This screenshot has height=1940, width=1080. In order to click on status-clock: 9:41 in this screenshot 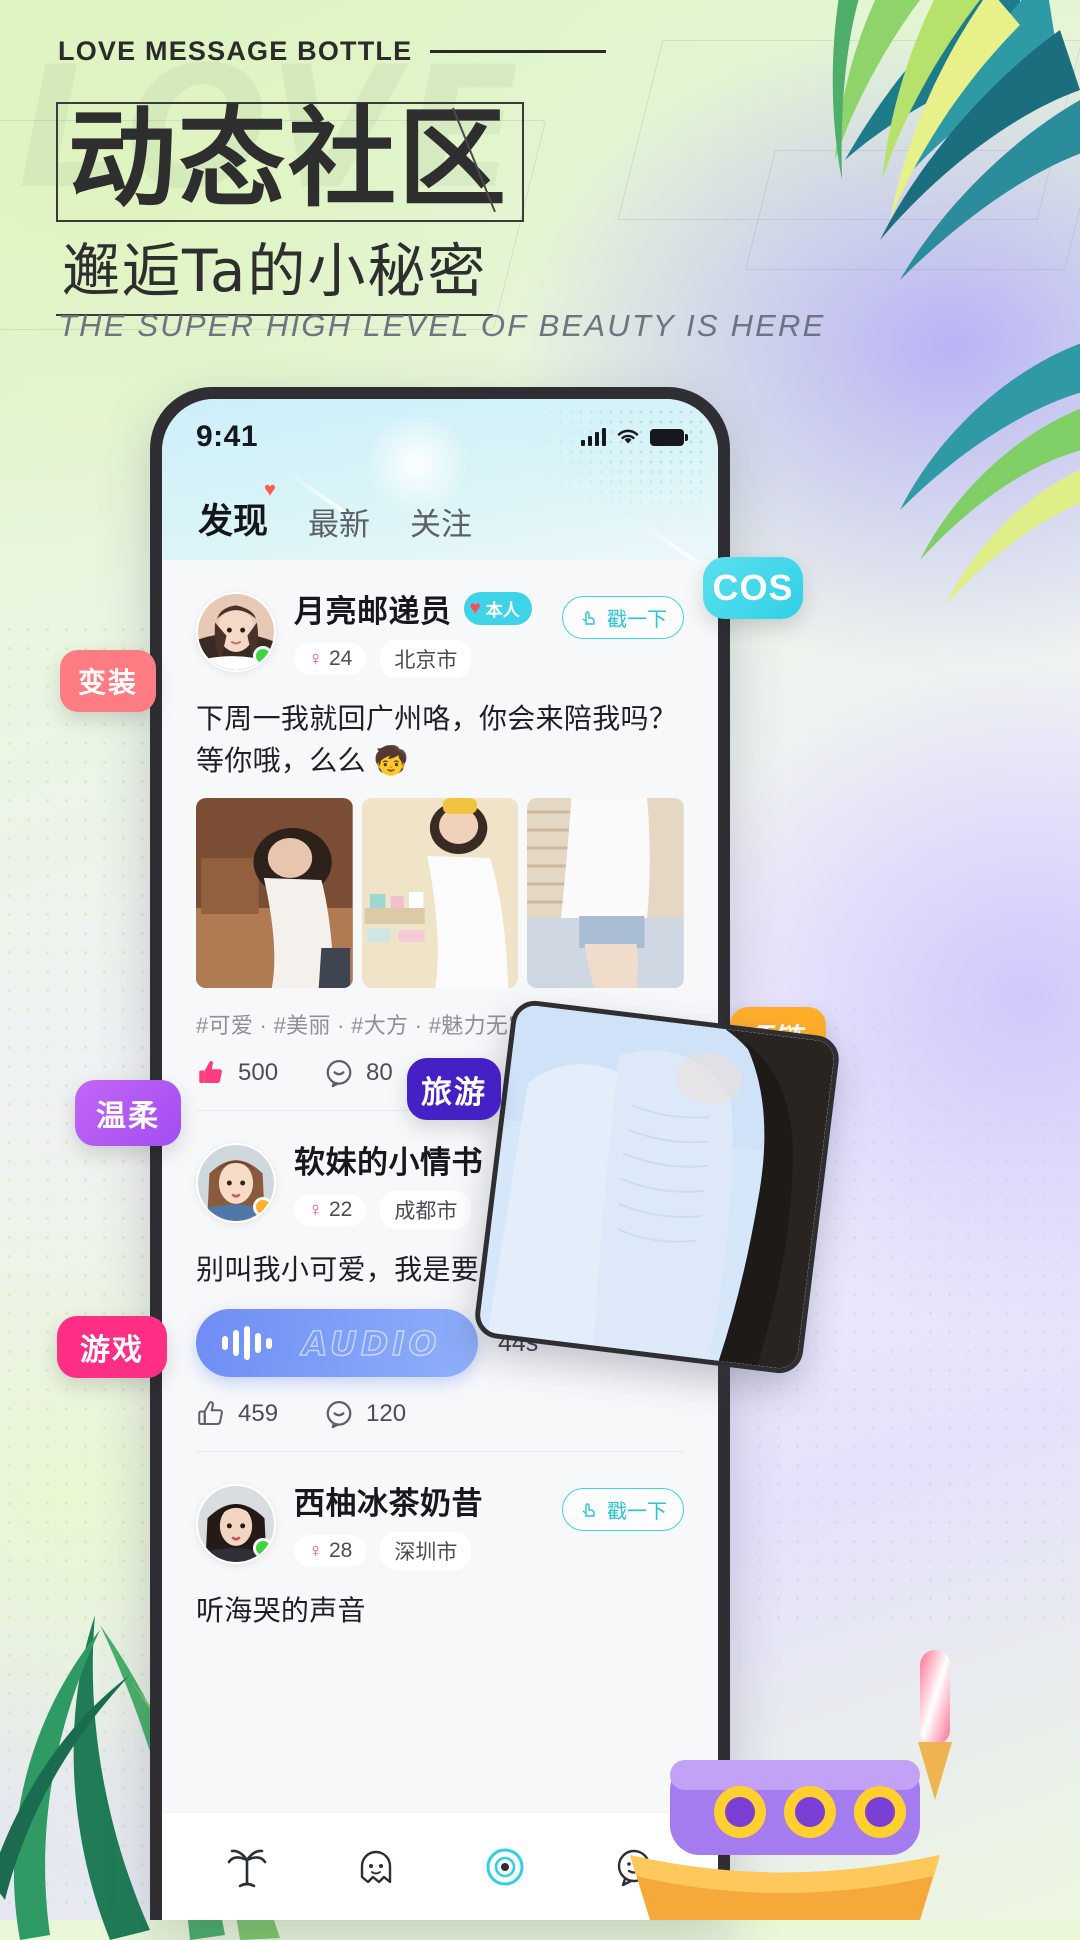, I will do `click(227, 436)`.